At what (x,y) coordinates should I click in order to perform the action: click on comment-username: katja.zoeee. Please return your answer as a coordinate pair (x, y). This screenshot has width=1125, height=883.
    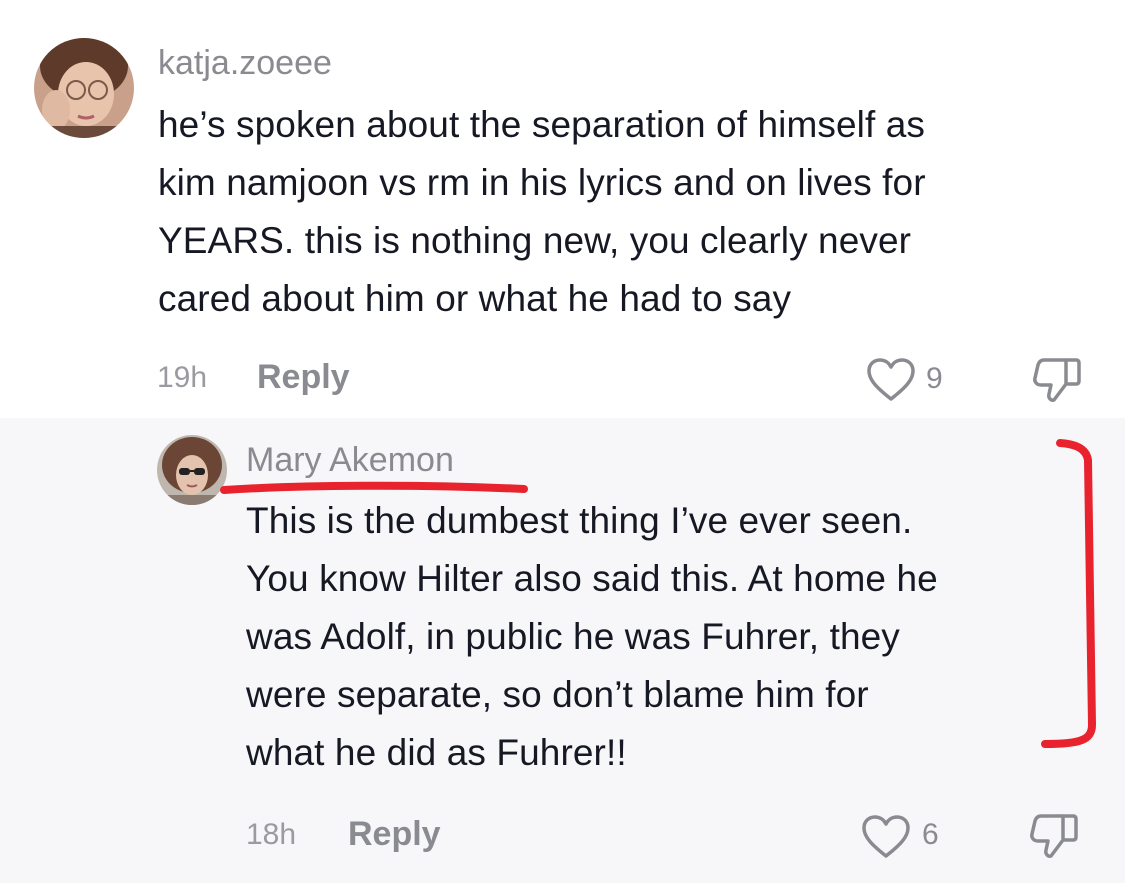
    Looking at the image, I should click on (245, 63).